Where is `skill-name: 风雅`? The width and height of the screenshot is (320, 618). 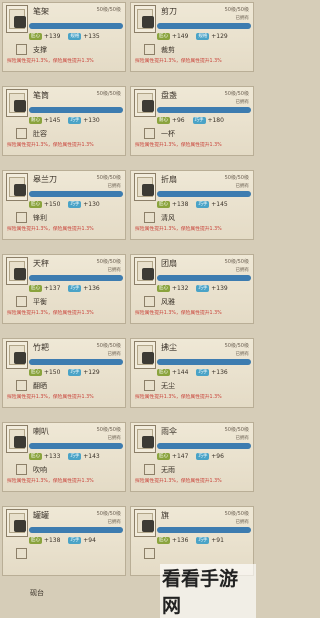 skill-name: 风雅 is located at coordinates (168, 302).